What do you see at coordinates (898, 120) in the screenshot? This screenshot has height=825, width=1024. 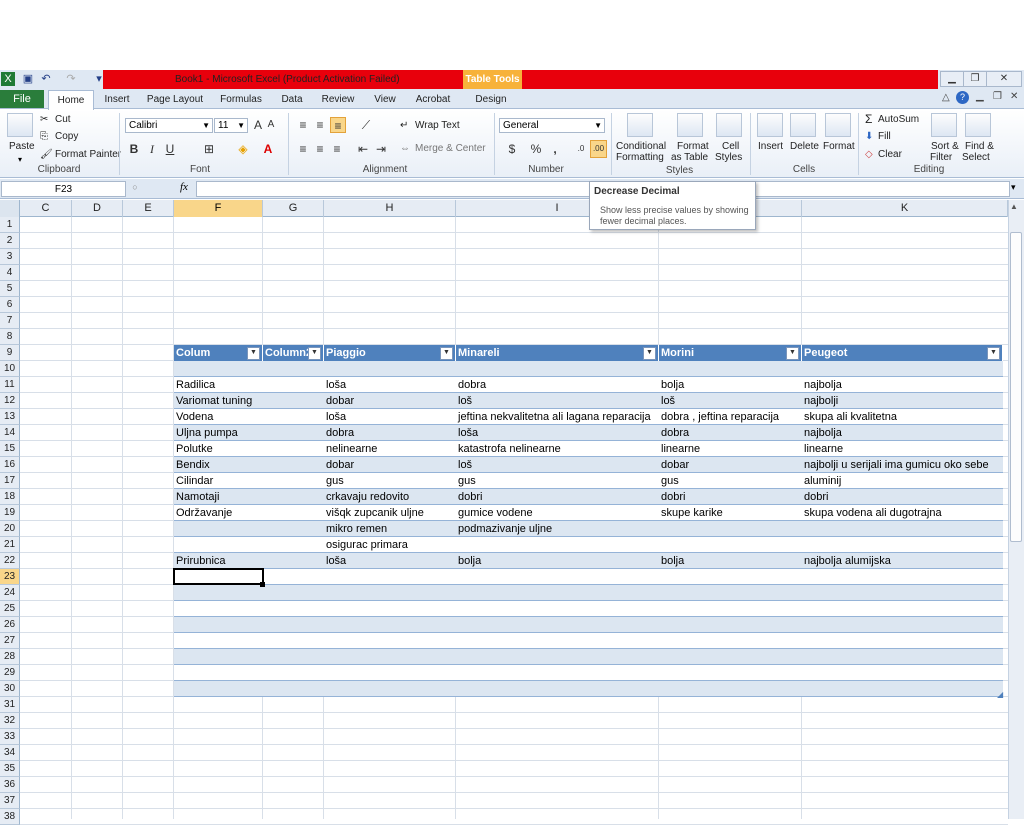 I see `autosum-button: AutoSum` at bounding box center [898, 120].